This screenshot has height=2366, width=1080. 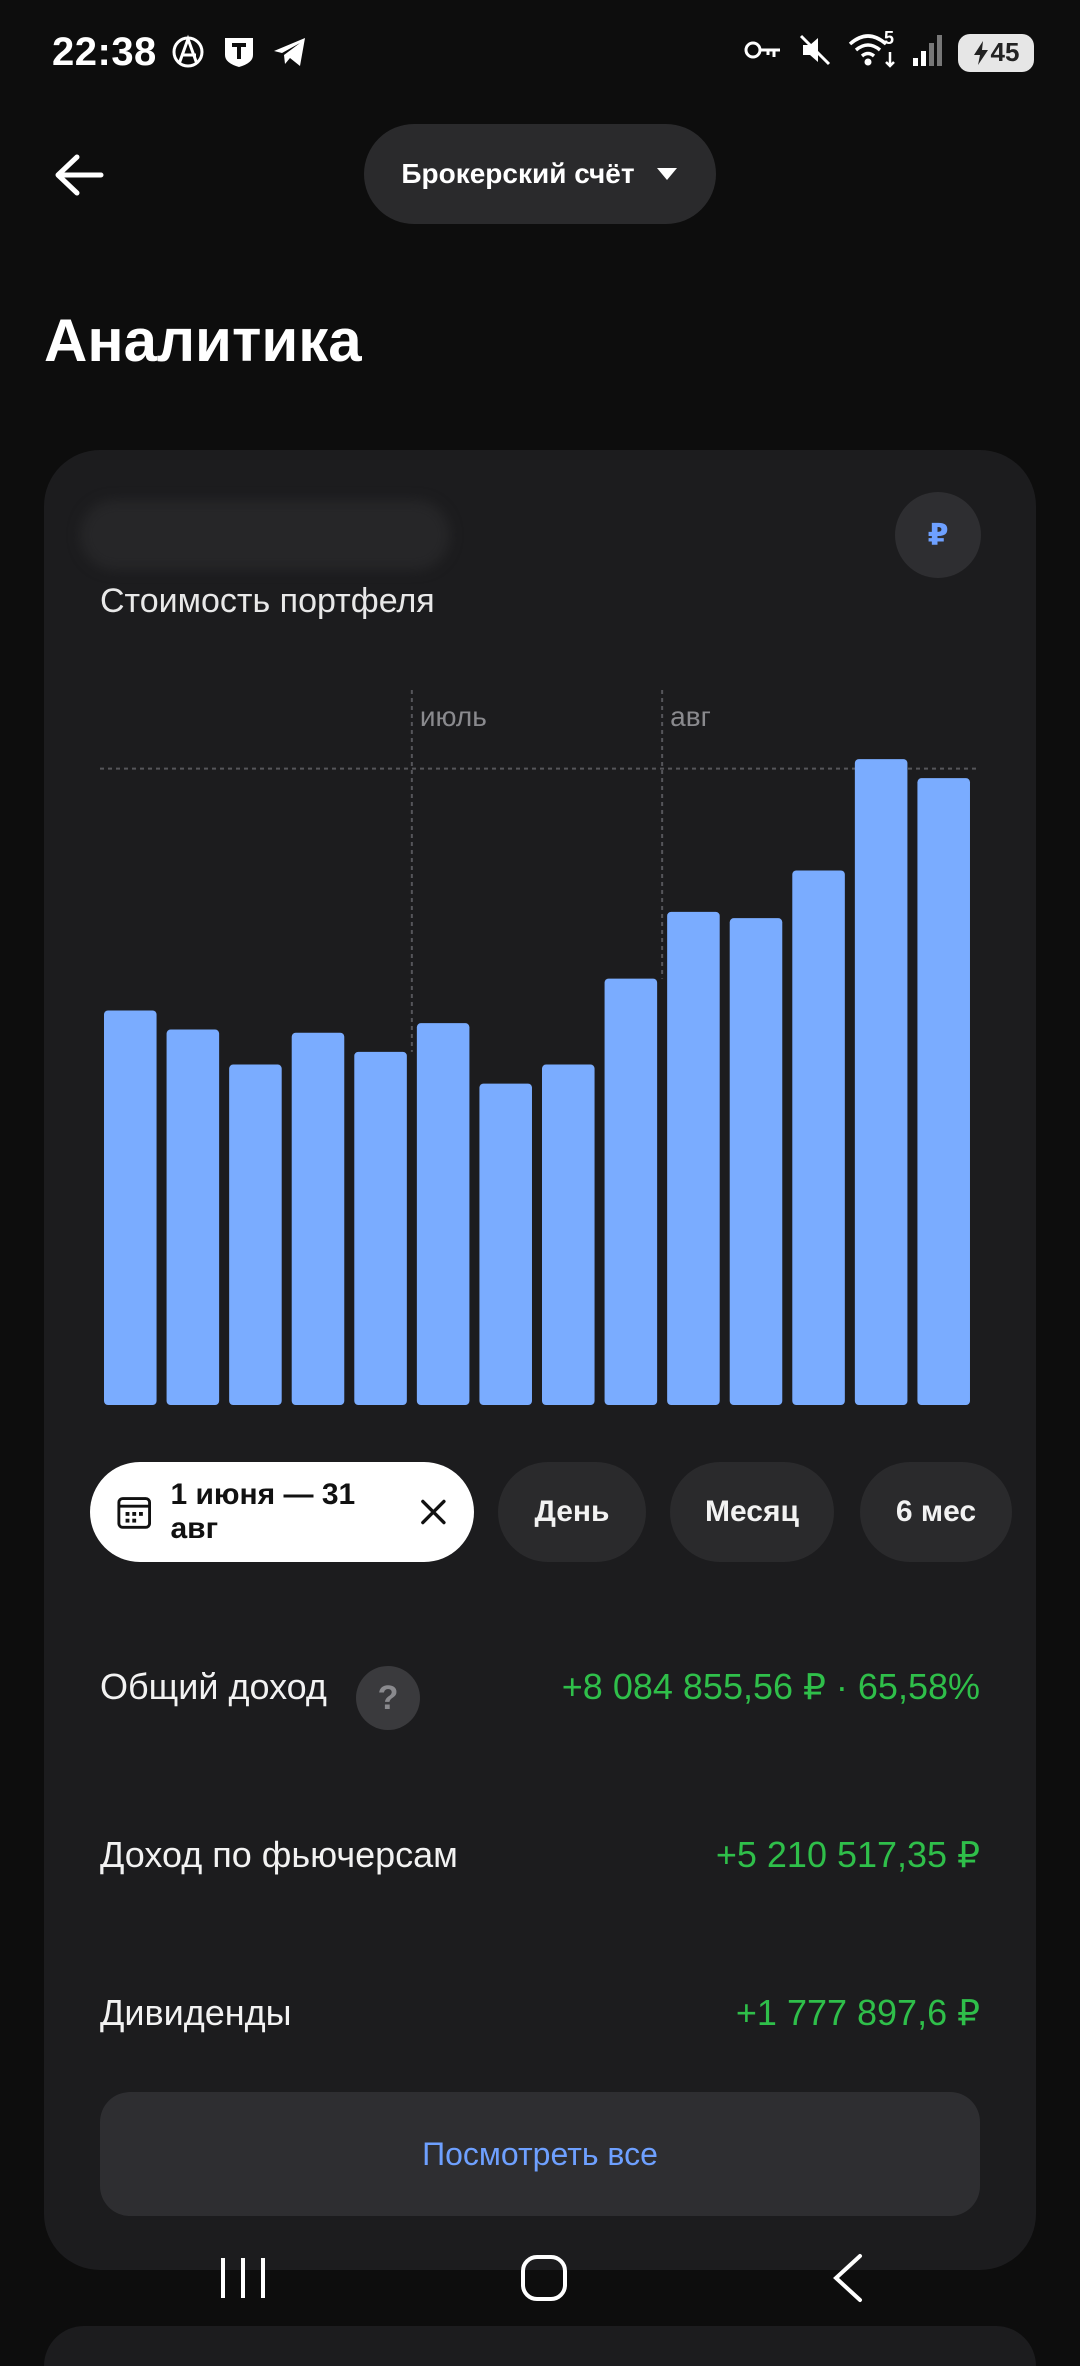 I want to click on telegram-icon, so click(x=290, y=54).